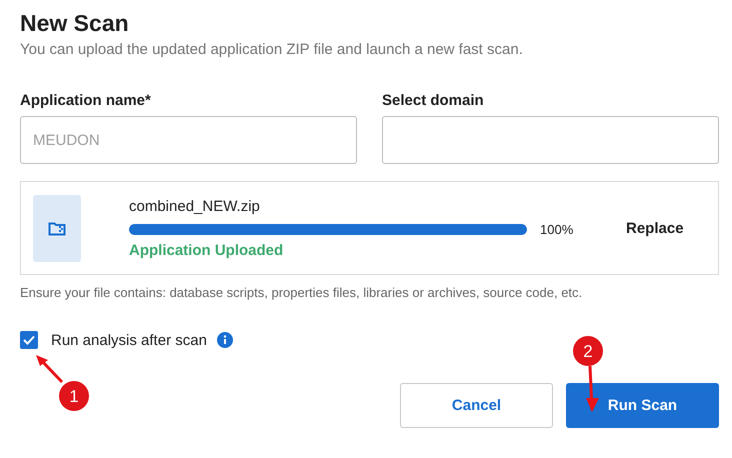 The image size is (732, 458). I want to click on folder-zip-icon, so click(57, 228).